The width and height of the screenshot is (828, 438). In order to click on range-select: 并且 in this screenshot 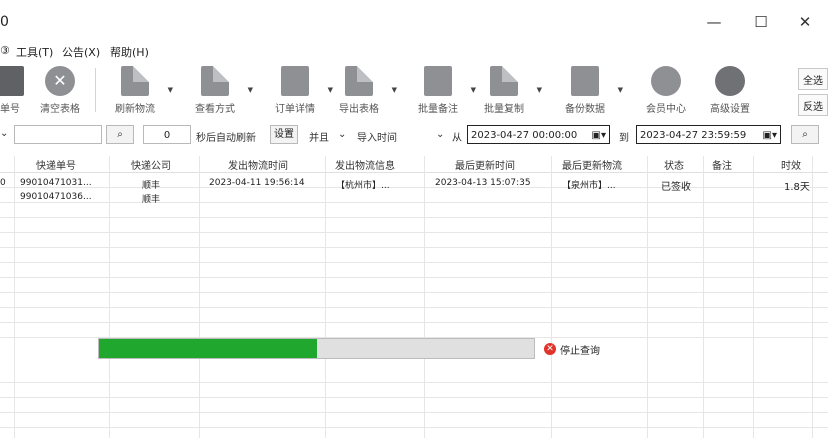, I will do `click(319, 136)`.